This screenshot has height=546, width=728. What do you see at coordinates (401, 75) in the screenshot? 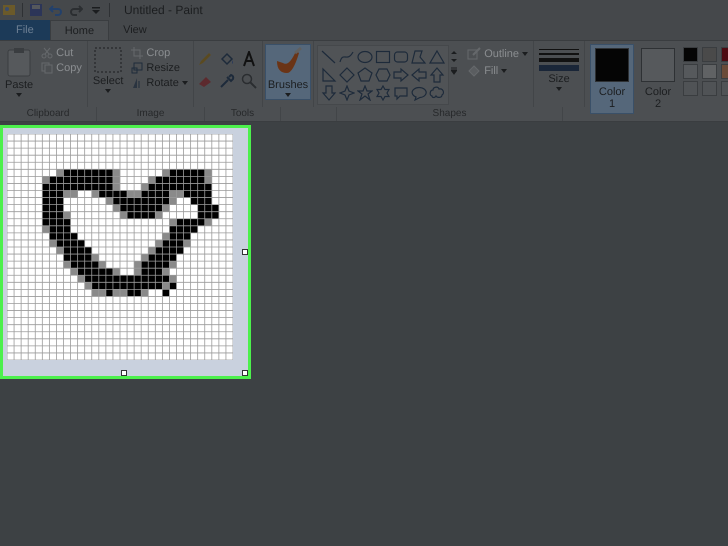
I see `right-arrow-icon` at bounding box center [401, 75].